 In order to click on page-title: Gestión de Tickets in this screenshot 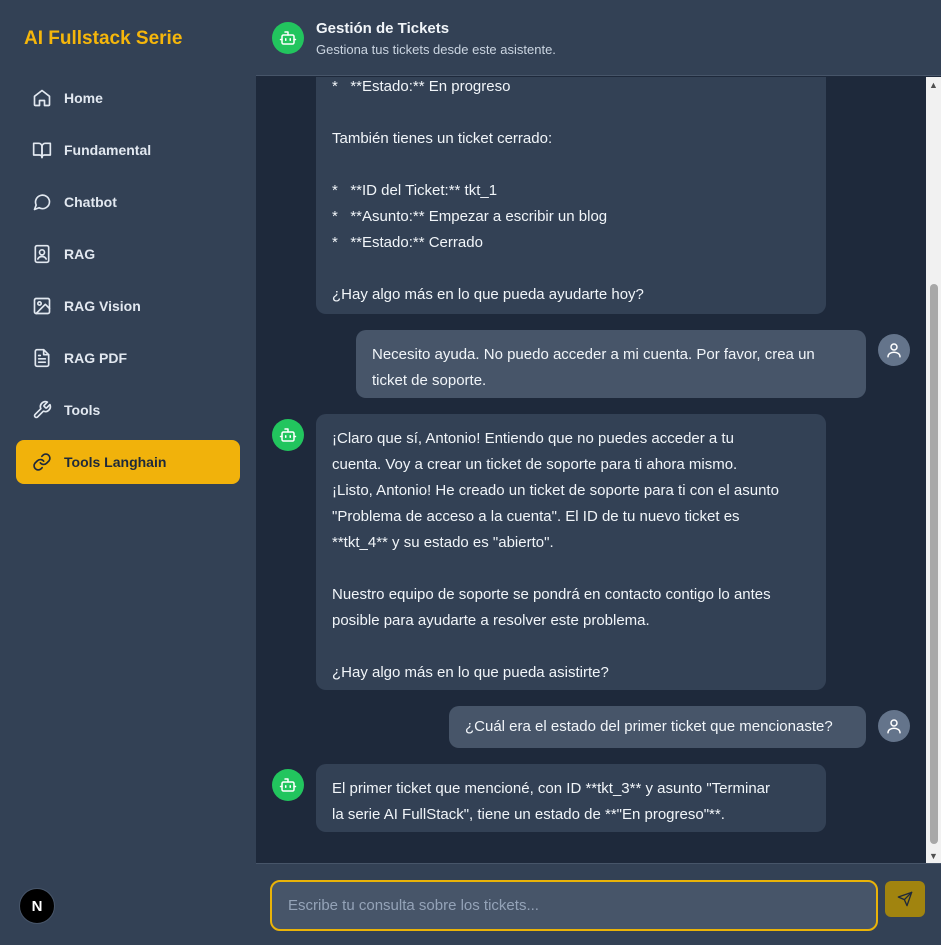, I will do `click(383, 28)`.